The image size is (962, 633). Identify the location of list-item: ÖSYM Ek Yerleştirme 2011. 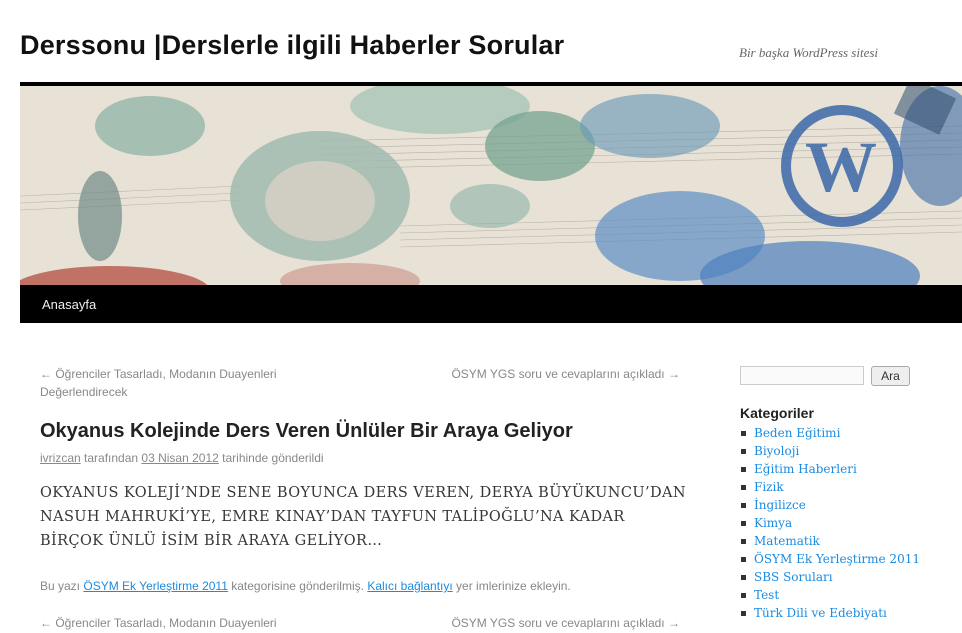
(830, 559).